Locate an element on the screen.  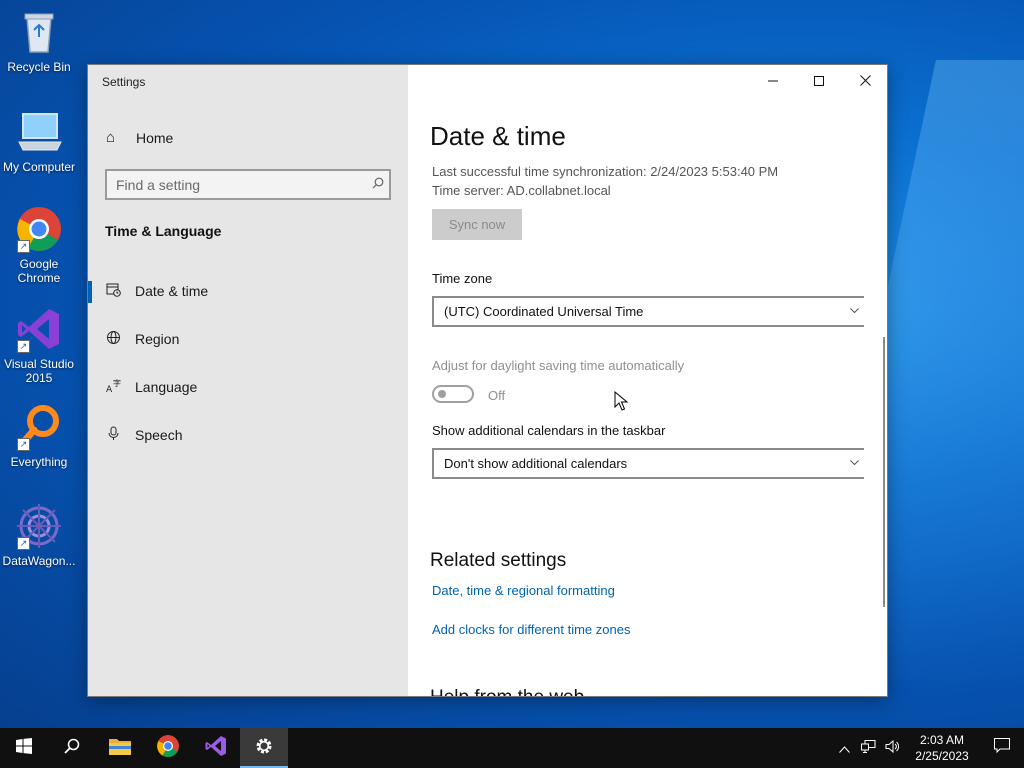
close-button is located at coordinates (864, 81).